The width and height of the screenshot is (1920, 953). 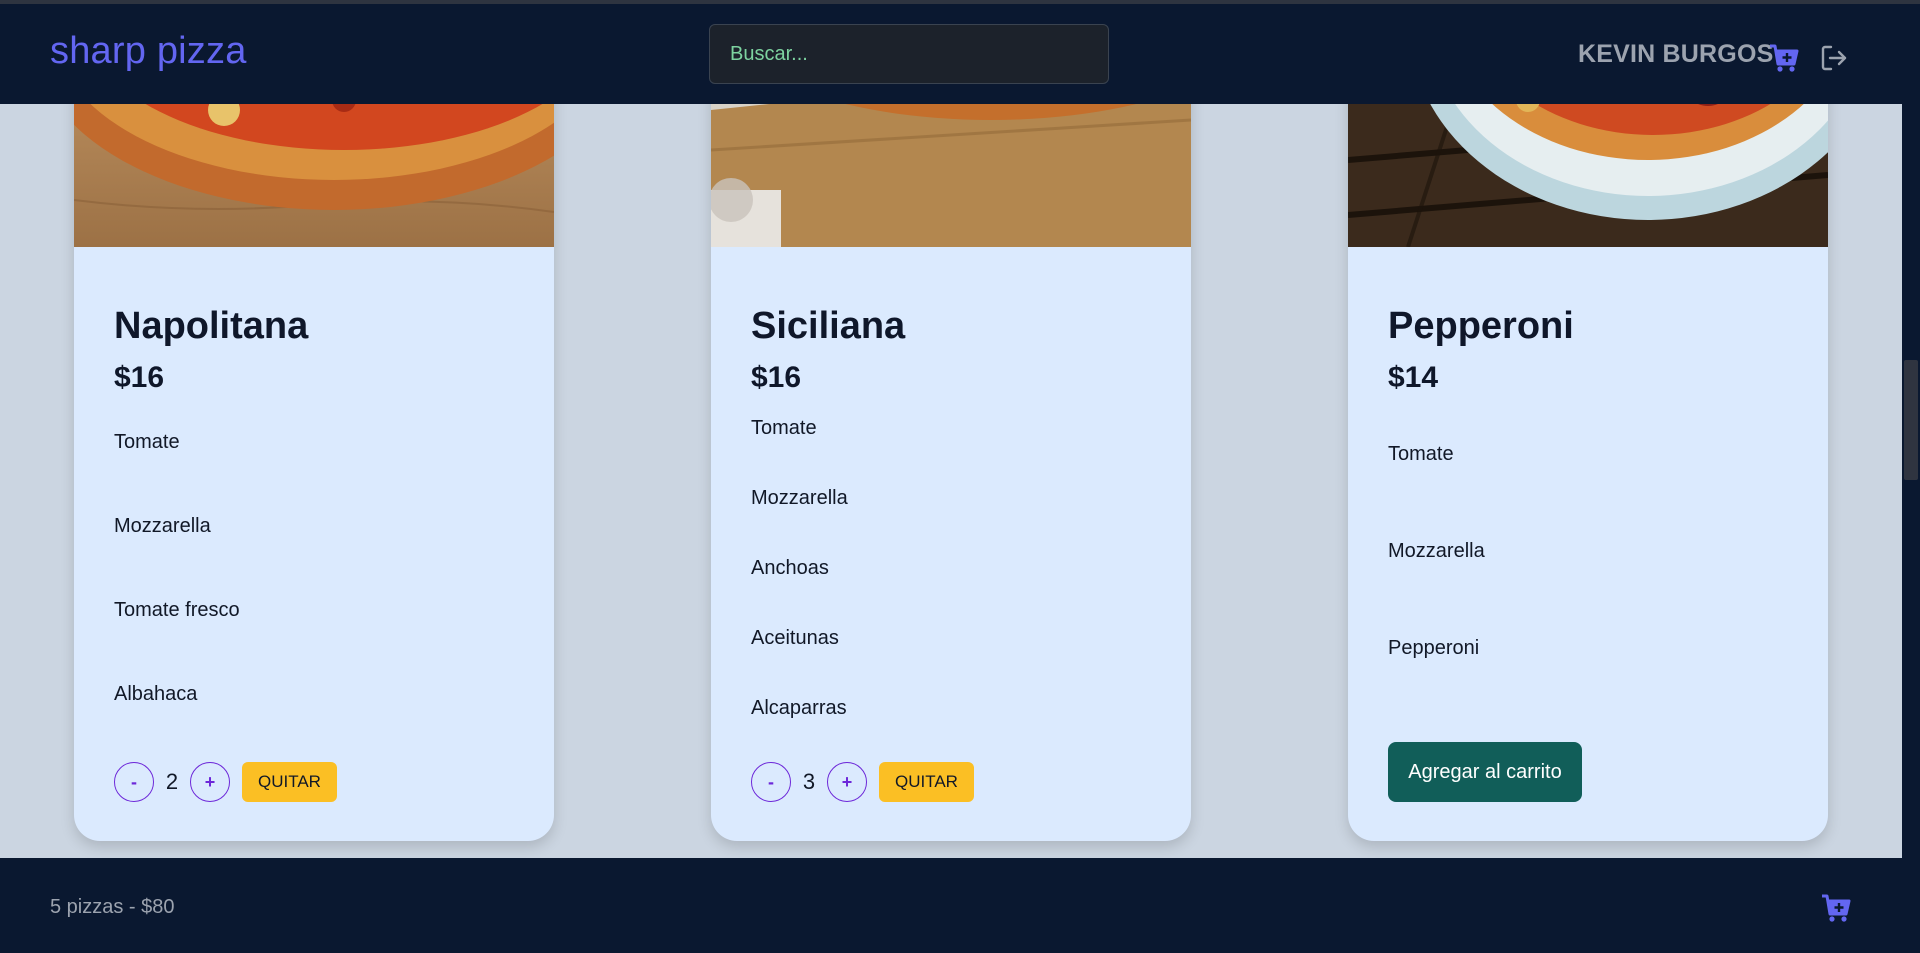 What do you see at coordinates (1481, 326) in the screenshot?
I see `pizza-name: Pepperoni` at bounding box center [1481, 326].